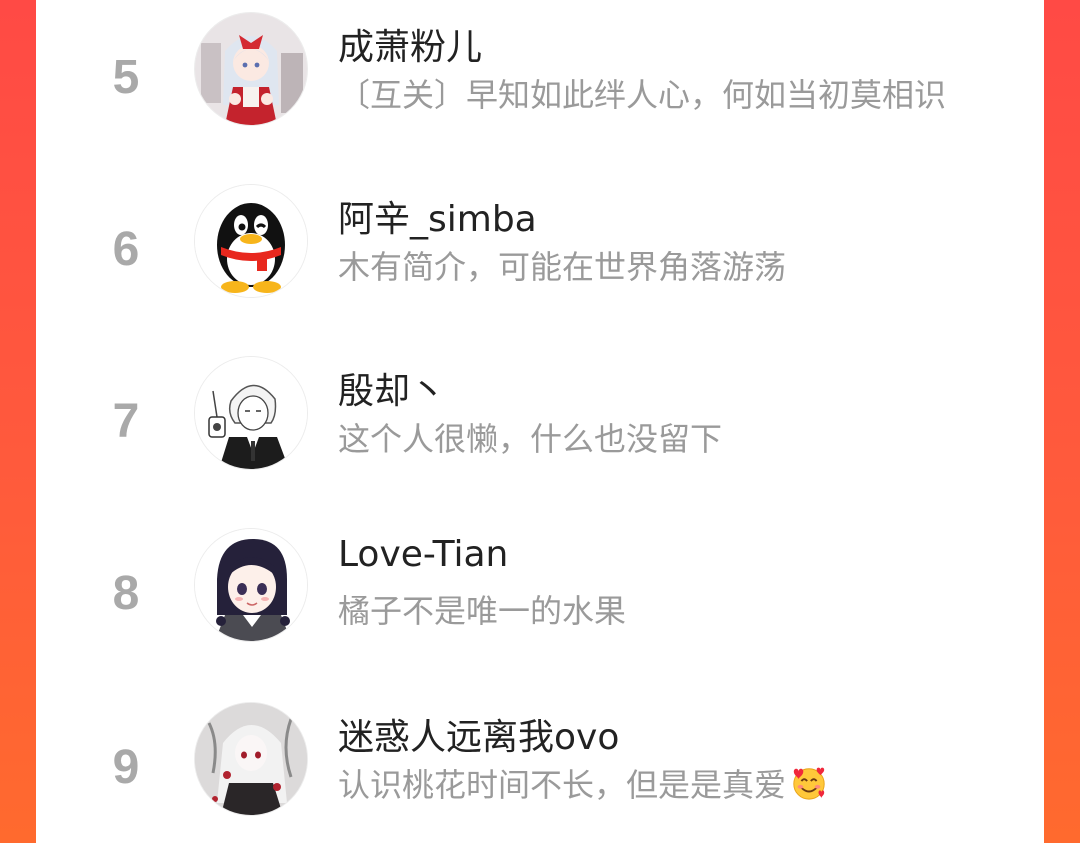 This screenshot has height=843, width=1080. I want to click on rank-number: 8, so click(126, 593).